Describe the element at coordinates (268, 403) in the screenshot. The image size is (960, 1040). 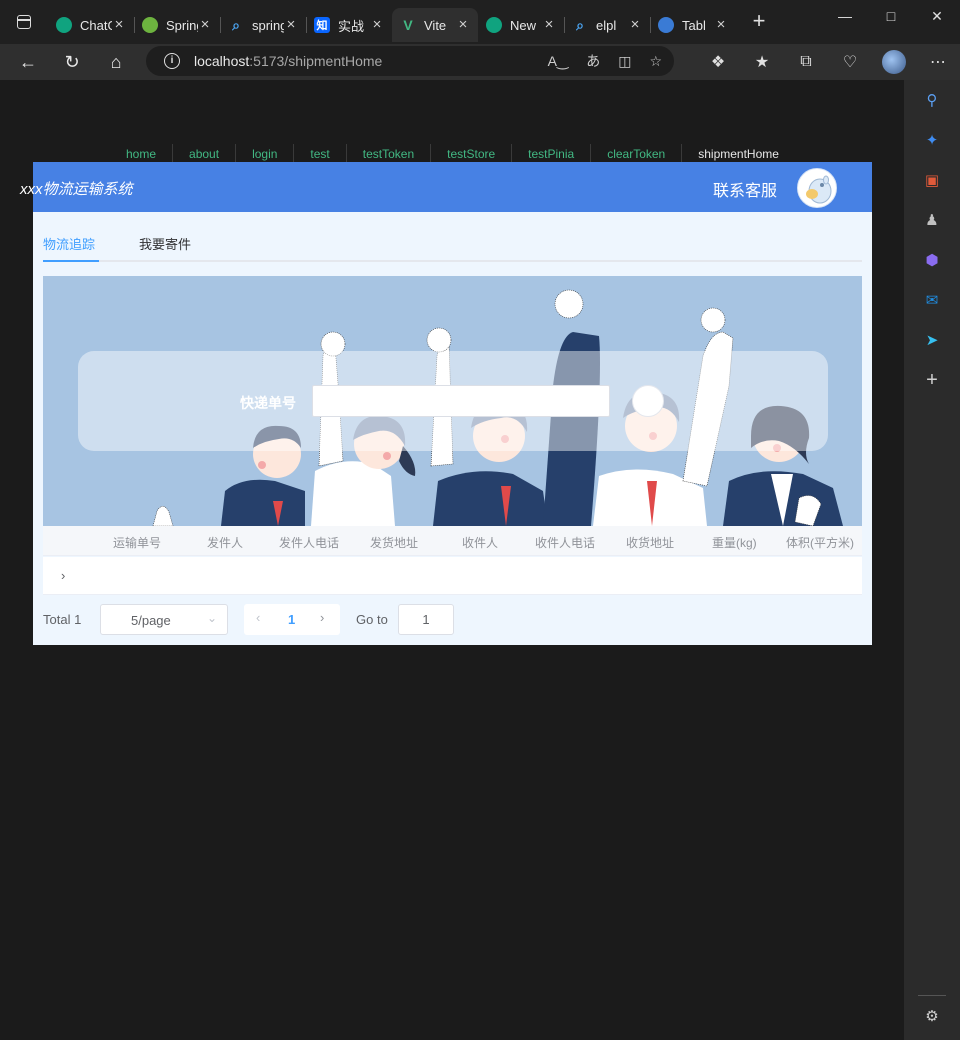
I see `tracking-number-label: 快递单号` at that location.